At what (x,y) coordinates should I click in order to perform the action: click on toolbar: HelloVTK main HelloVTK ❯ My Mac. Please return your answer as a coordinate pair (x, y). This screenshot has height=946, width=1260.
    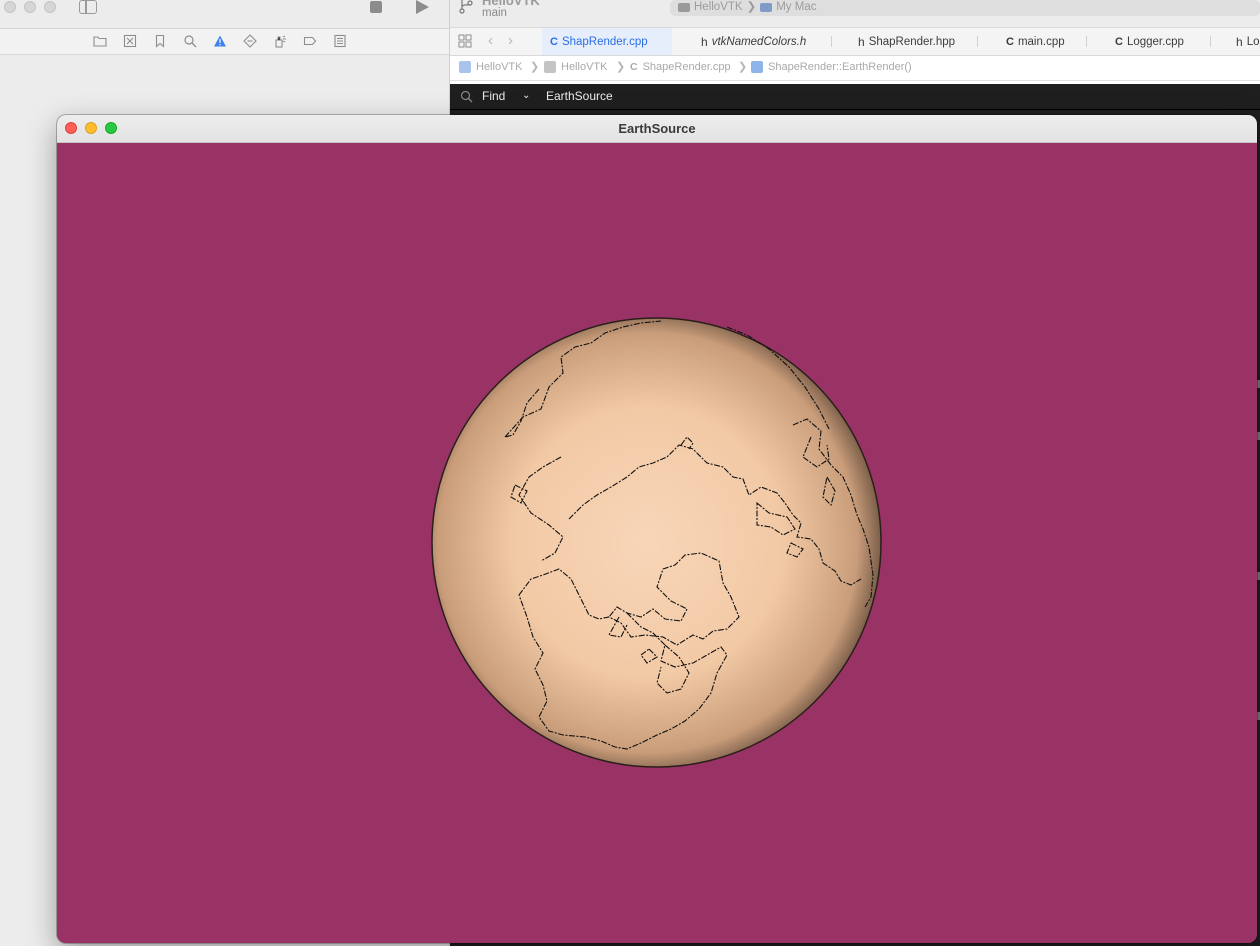
    Looking at the image, I should click on (855, 13).